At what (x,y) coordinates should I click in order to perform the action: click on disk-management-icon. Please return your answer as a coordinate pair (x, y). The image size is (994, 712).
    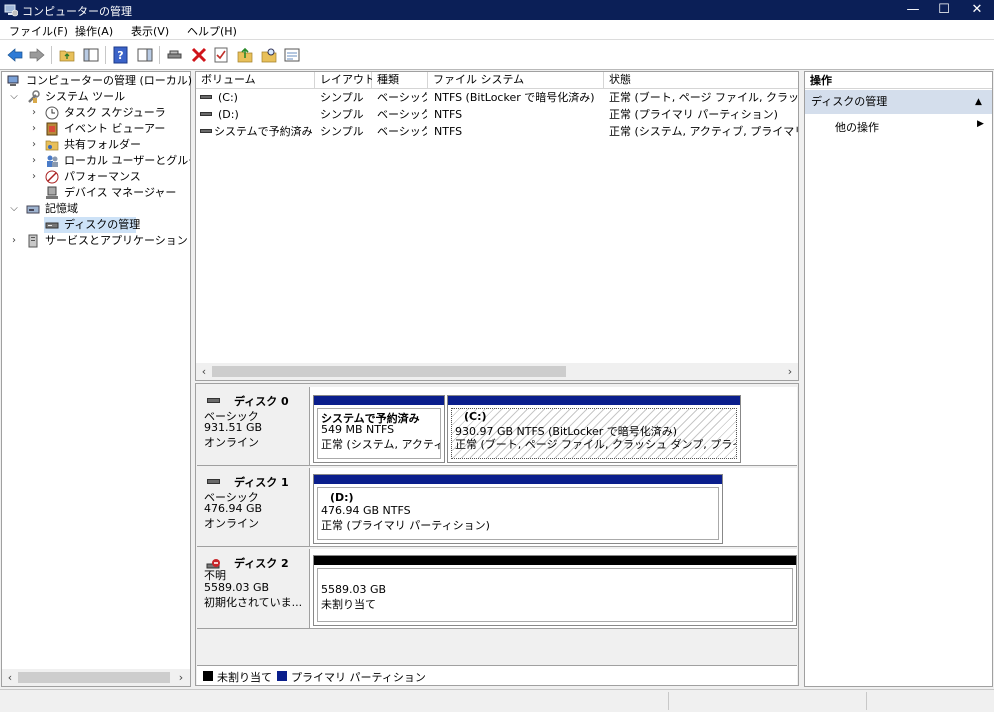
    Looking at the image, I should click on (52, 225).